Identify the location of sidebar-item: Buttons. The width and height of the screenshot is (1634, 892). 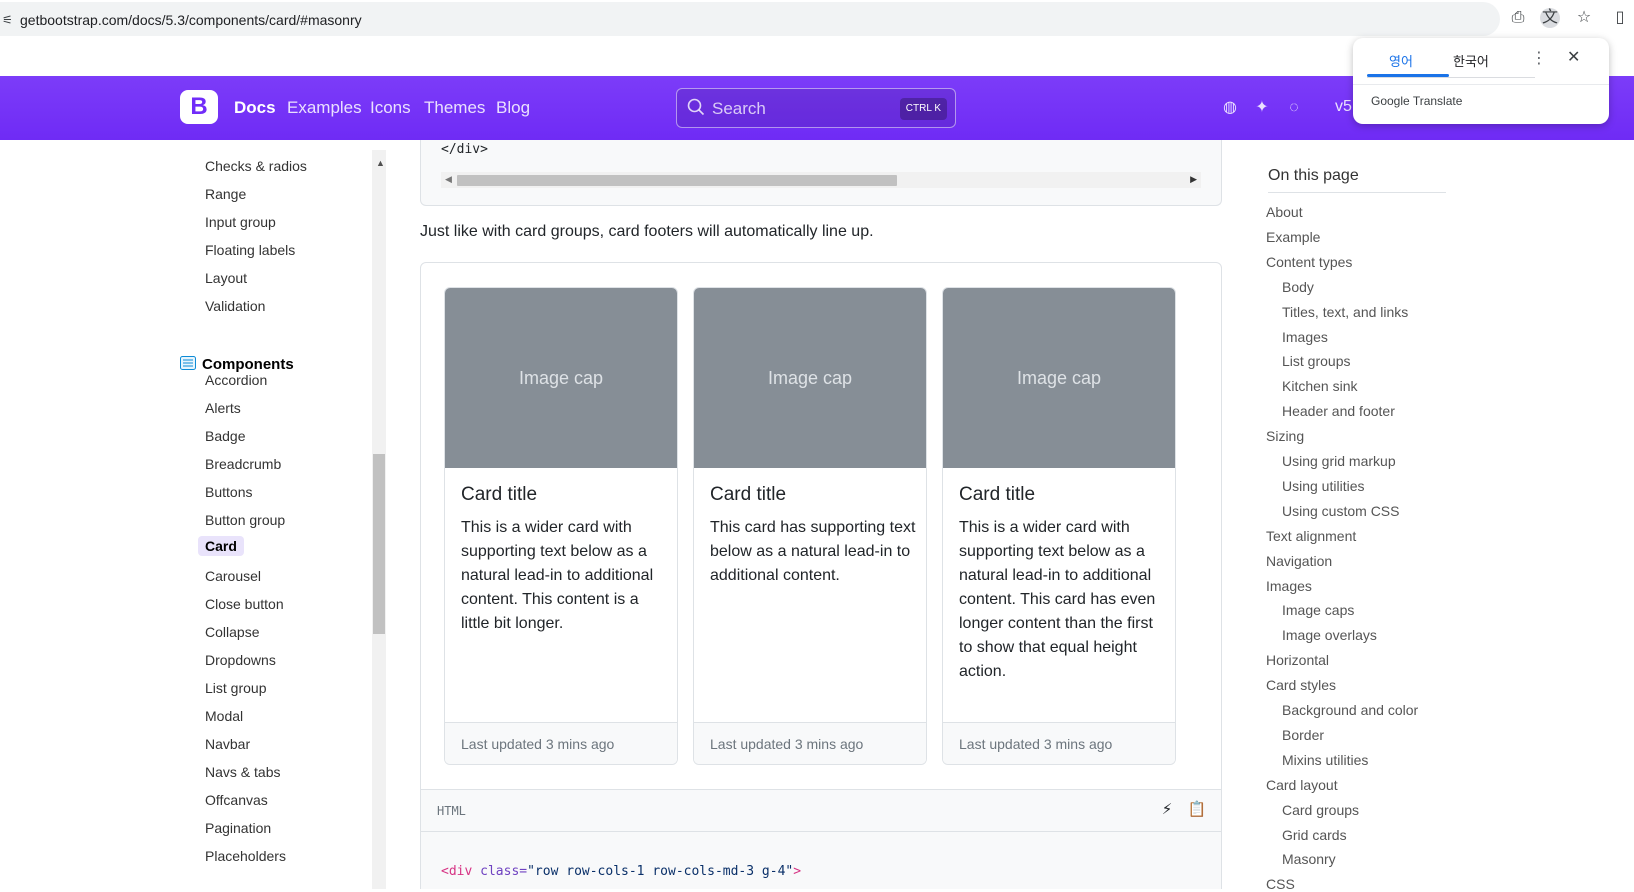
(228, 492).